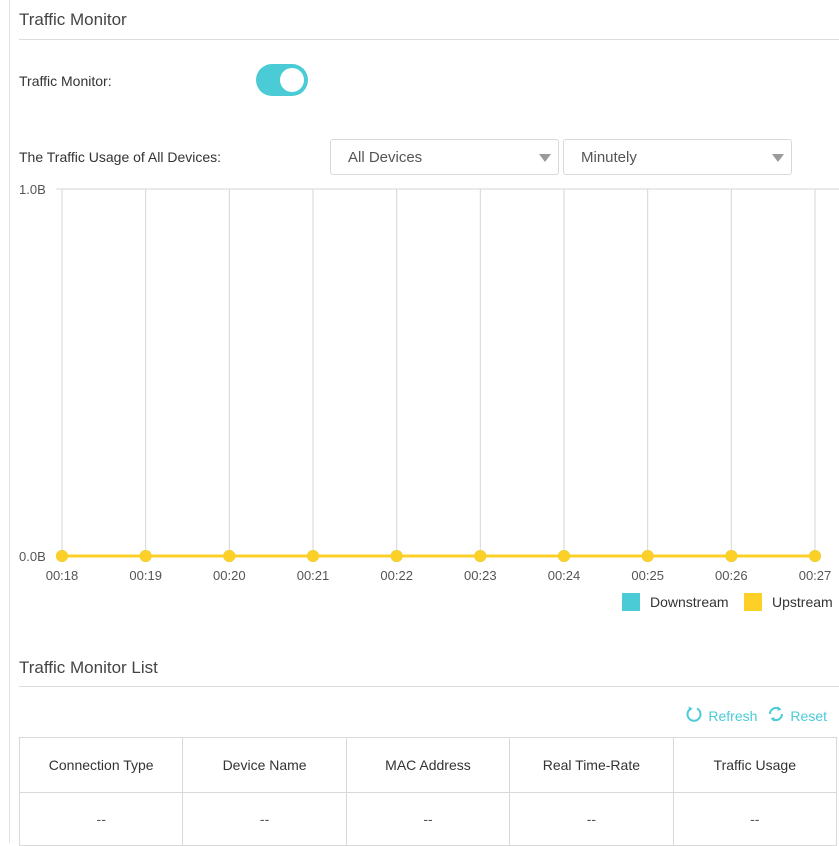 This screenshot has width=839, height=846. Describe the element at coordinates (480, 575) in the screenshot. I see `x-tick-label: 00:23` at that location.